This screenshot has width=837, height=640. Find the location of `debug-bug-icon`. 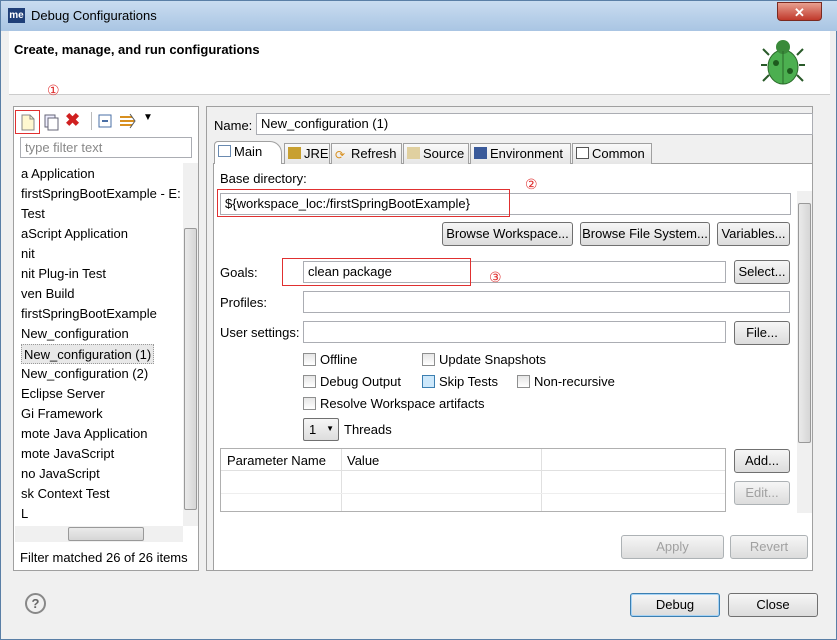

debug-bug-icon is located at coordinates (783, 61).